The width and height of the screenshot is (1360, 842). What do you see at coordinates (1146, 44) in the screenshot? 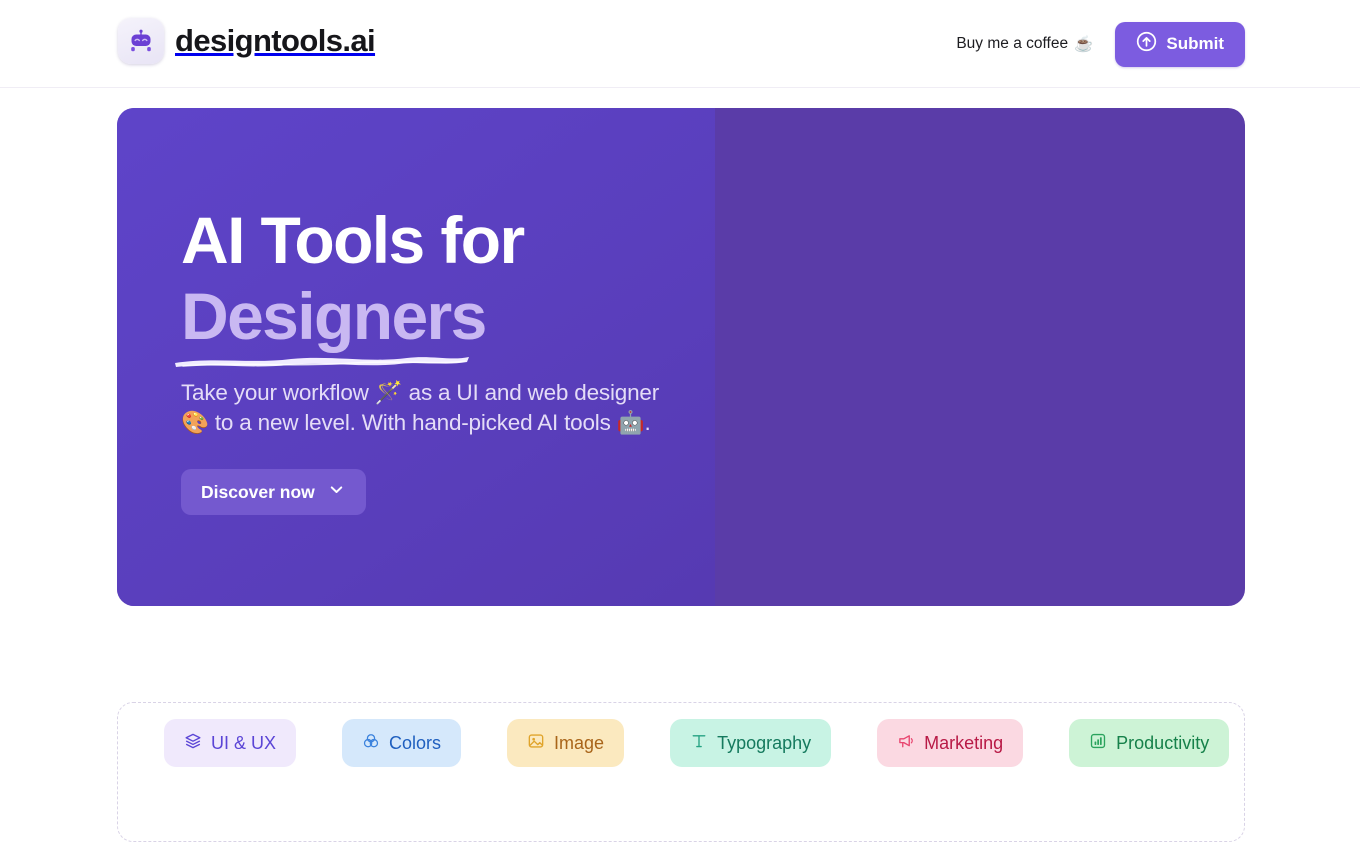
I see `arrow-up-circle-icon` at bounding box center [1146, 44].